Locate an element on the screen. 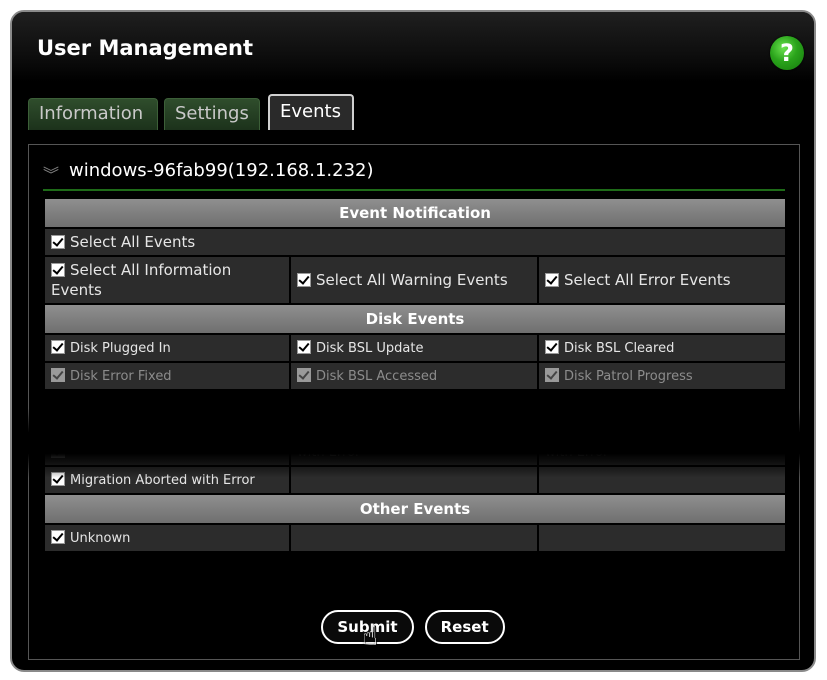 Image resolution: width=827 pixels, height=680 pixels. select-all-error-cell: Select All Error Events is located at coordinates (662, 280).